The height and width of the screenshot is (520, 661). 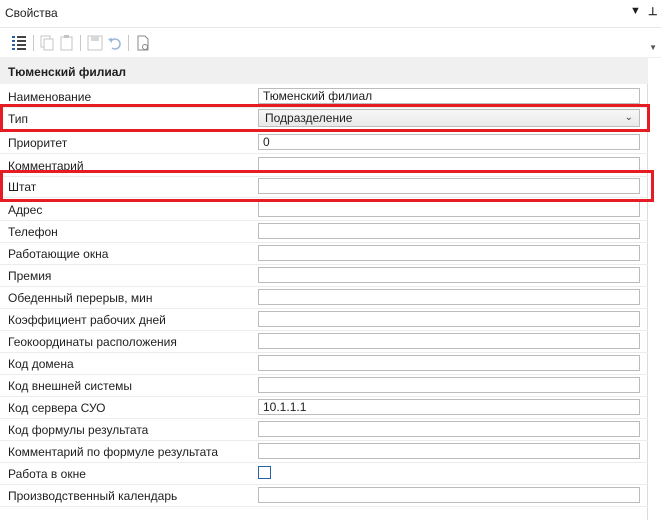 I want to click on document-icon, so click(x=143, y=43).